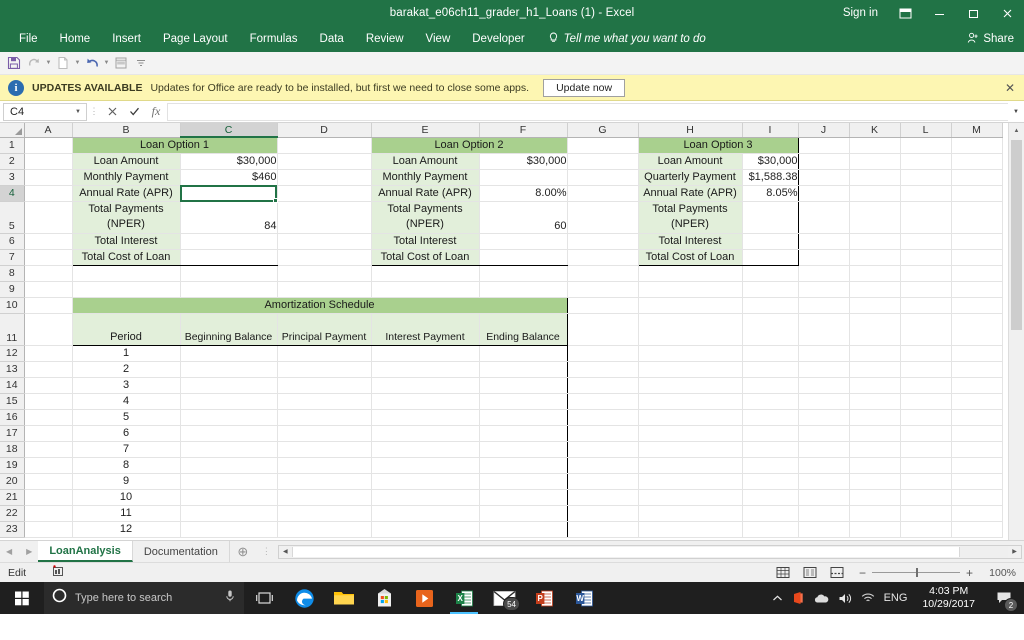 The width and height of the screenshot is (1024, 640). What do you see at coordinates (770, 241) in the screenshot?
I see `cell-i6-value` at bounding box center [770, 241].